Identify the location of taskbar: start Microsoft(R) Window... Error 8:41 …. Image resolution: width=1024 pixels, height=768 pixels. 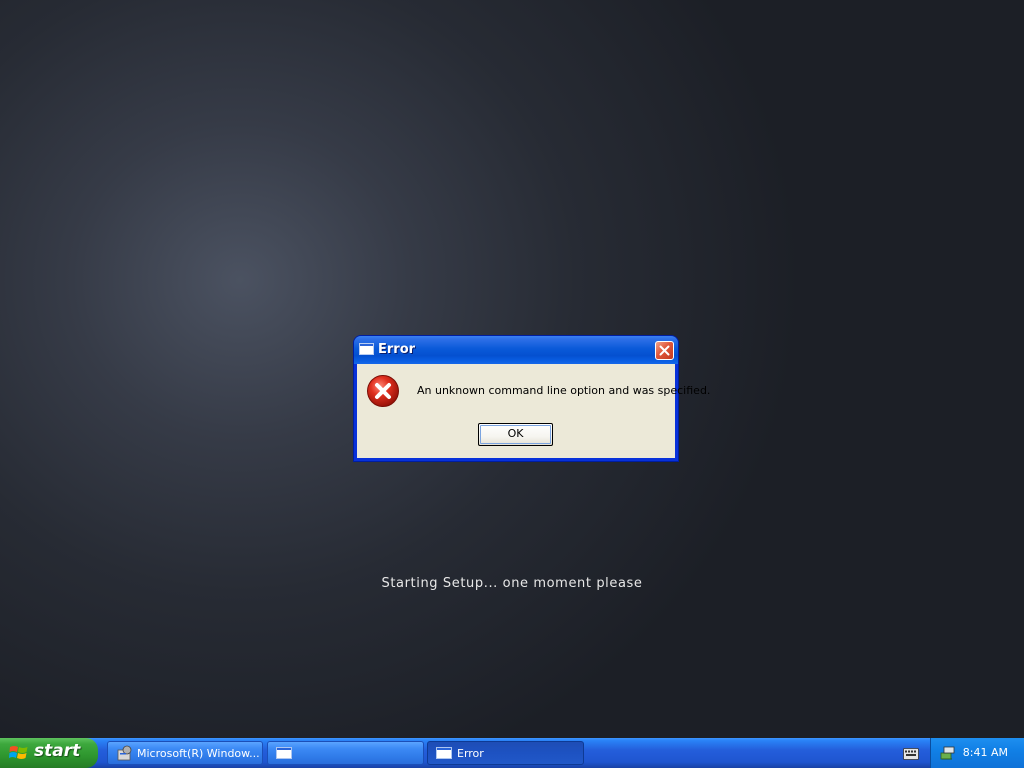
(512, 753).